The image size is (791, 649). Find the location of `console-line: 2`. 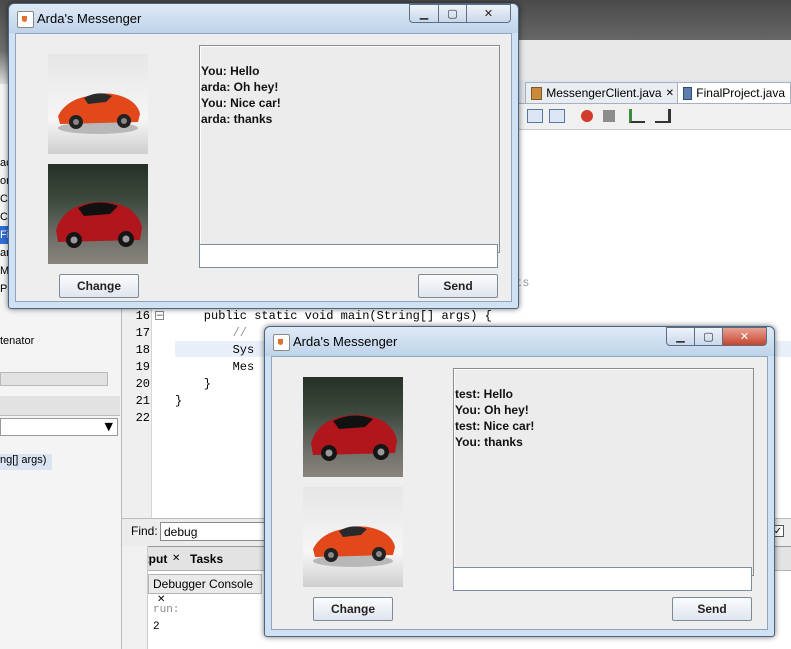

console-line: 2 is located at coordinates (156, 627).